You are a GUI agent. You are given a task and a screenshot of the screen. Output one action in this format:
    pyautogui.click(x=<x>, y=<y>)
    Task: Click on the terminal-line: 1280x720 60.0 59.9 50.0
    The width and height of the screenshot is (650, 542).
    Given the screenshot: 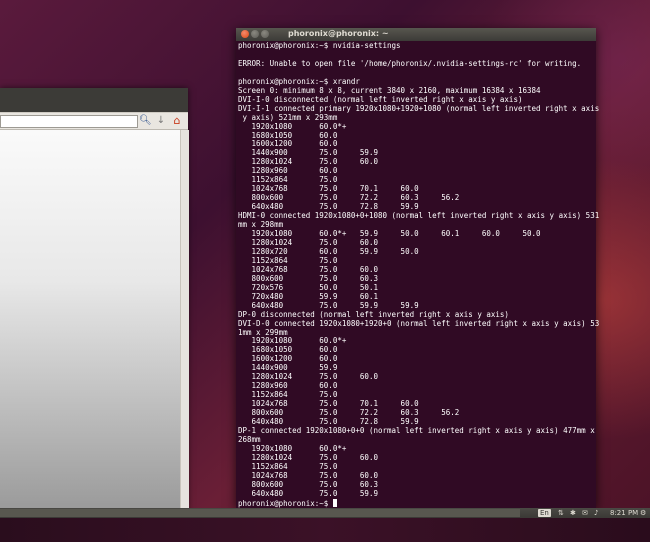 What is the action you would take?
    pyautogui.click(x=335, y=251)
    